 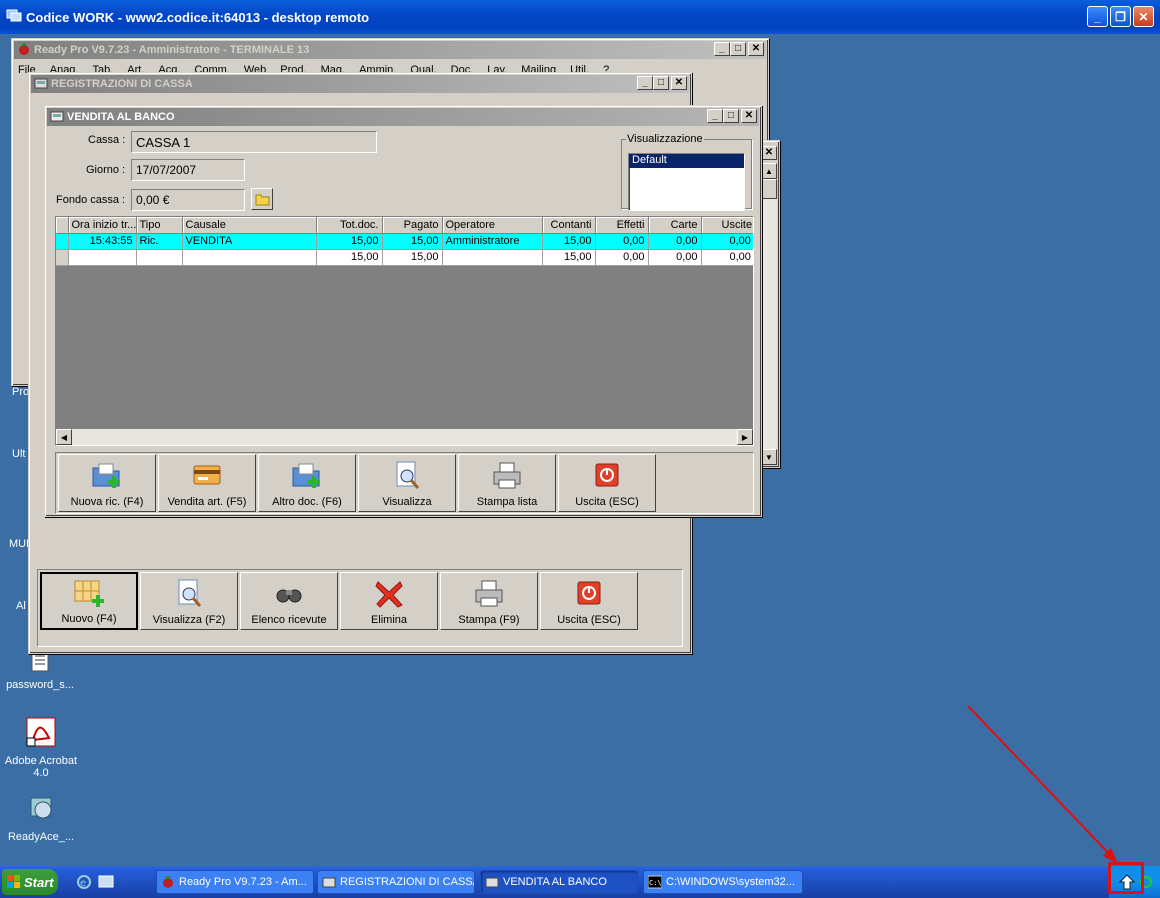 What do you see at coordinates (254, 142) in the screenshot?
I see `cassa-field: CASSA 1` at bounding box center [254, 142].